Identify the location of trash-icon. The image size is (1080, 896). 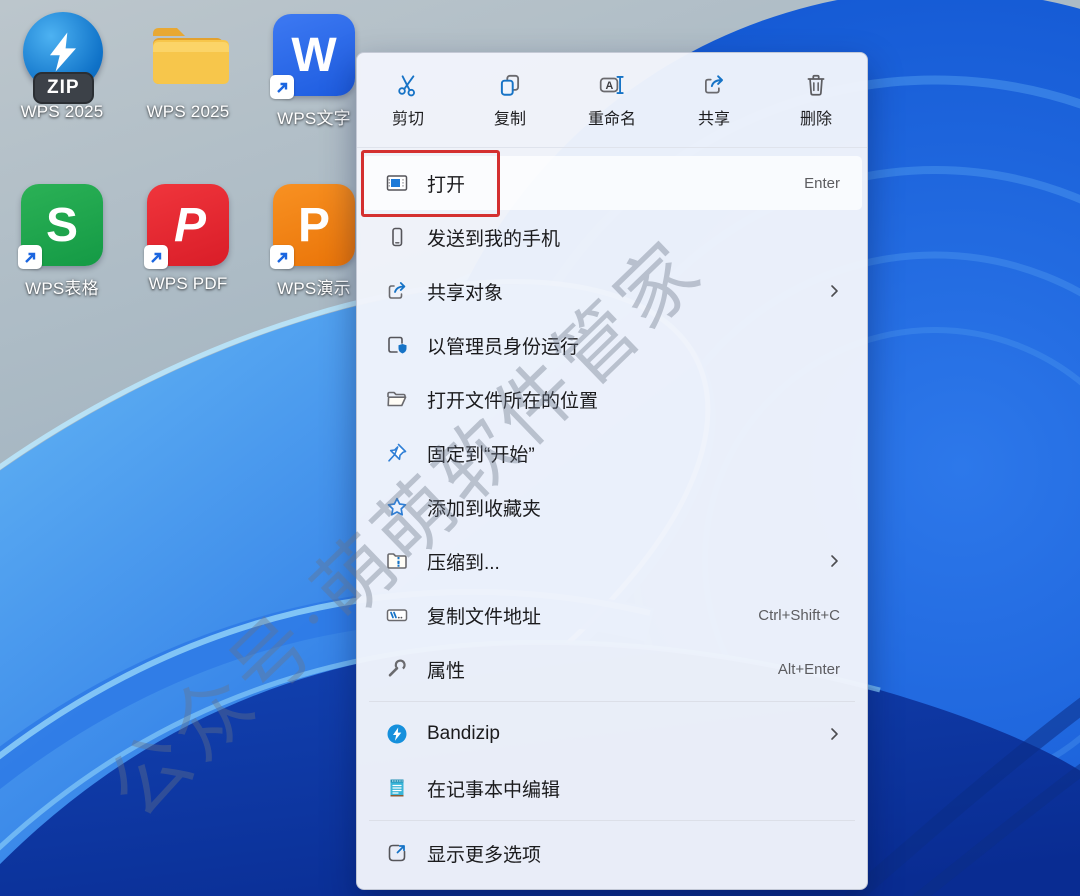
(816, 85).